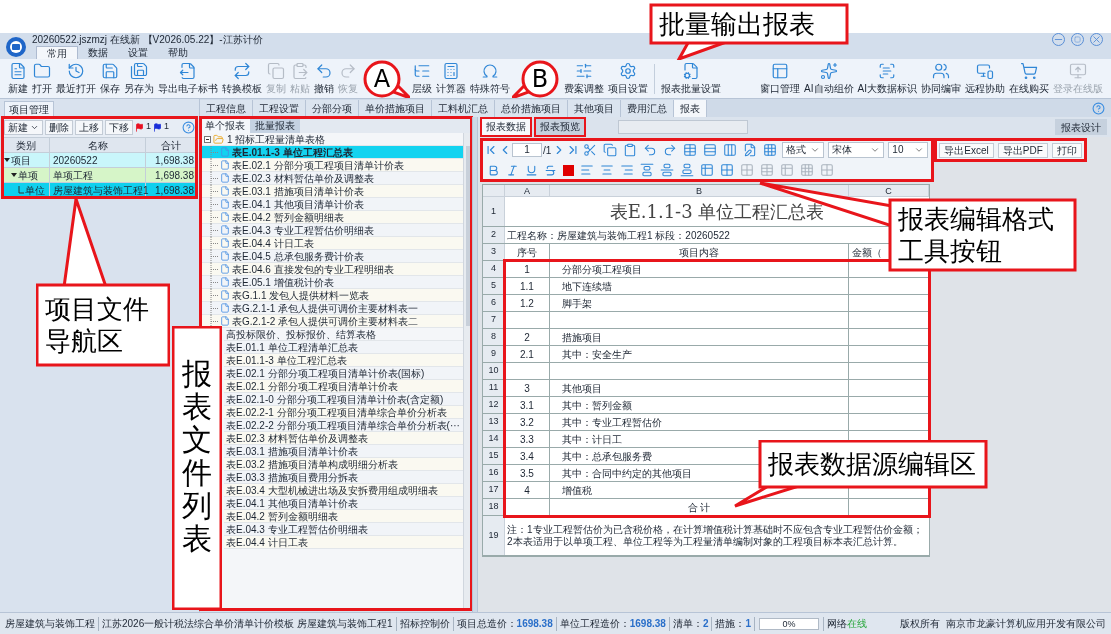  I want to click on file-edit-icon, so click(750, 150).